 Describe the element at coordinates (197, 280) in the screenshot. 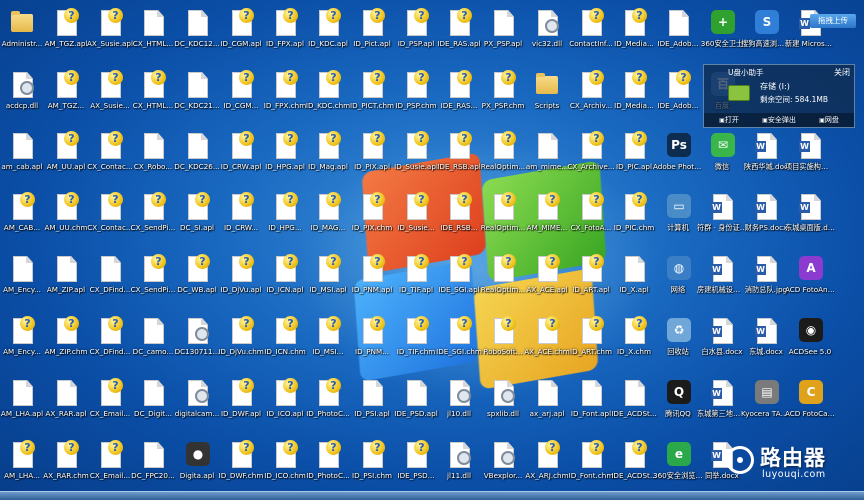

I see `desktop-icon: ? DC_WB.apl` at that location.